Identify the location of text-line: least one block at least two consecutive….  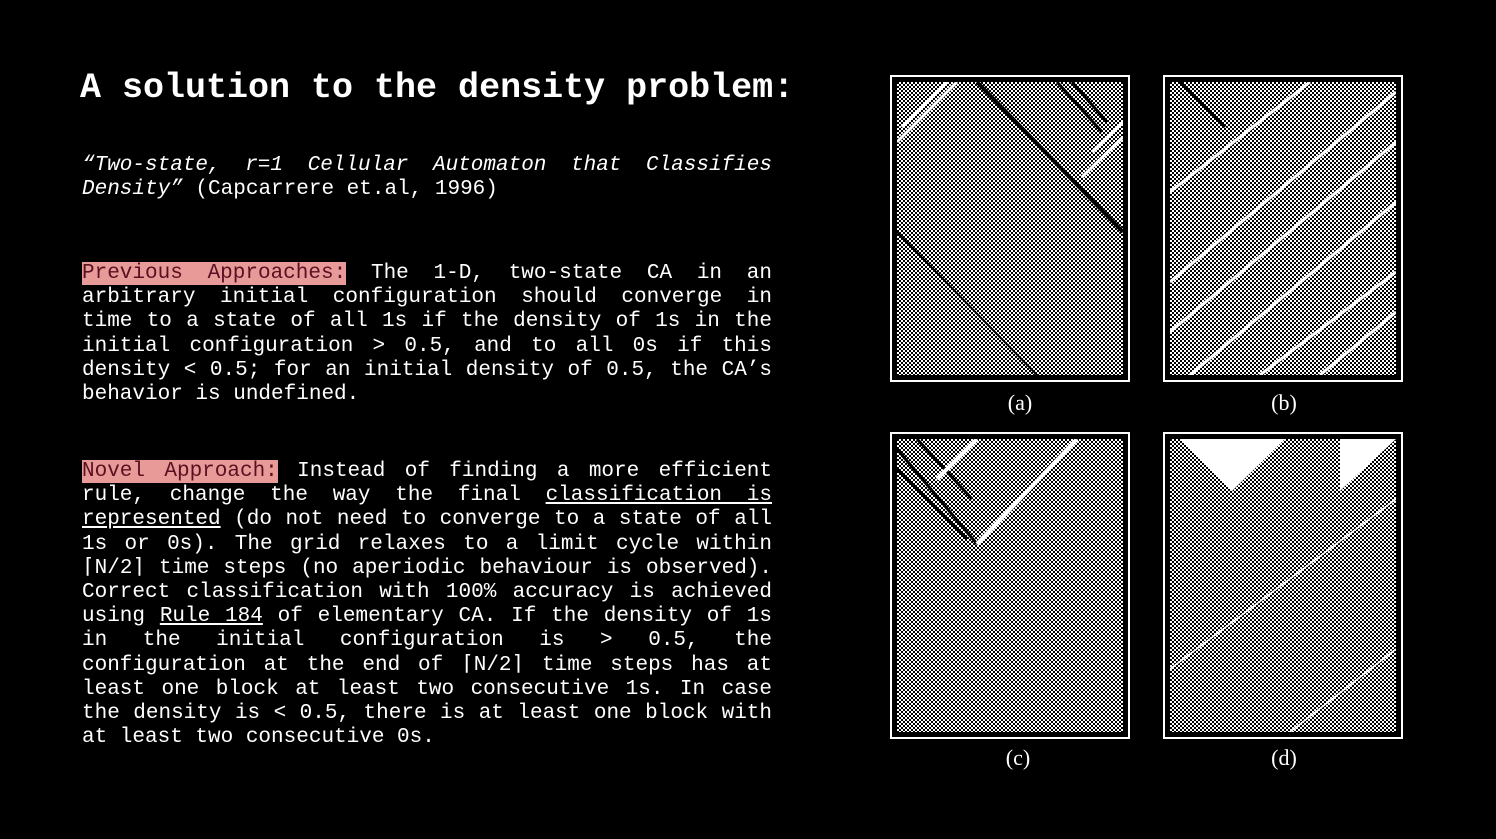
(427, 690).